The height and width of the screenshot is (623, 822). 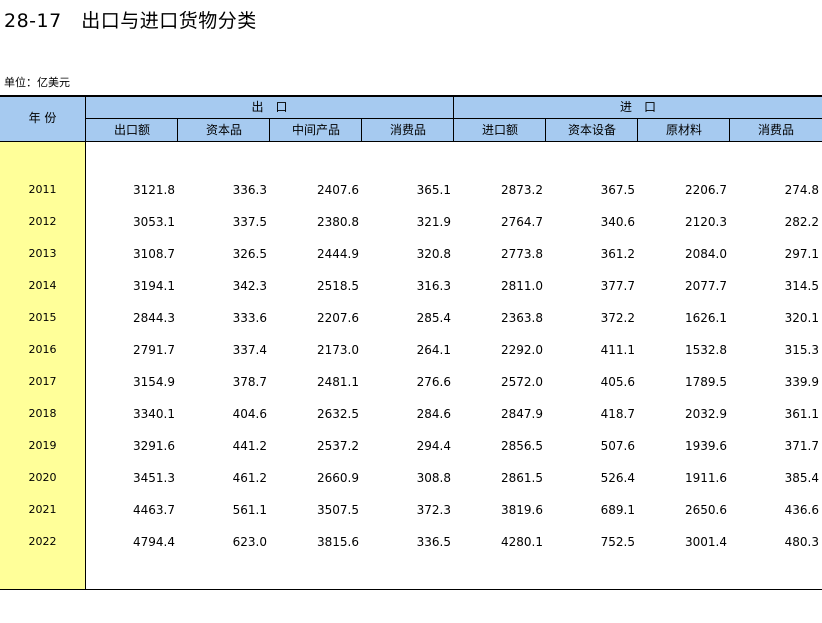 I want to click on row-year: 2020, so click(x=42, y=477).